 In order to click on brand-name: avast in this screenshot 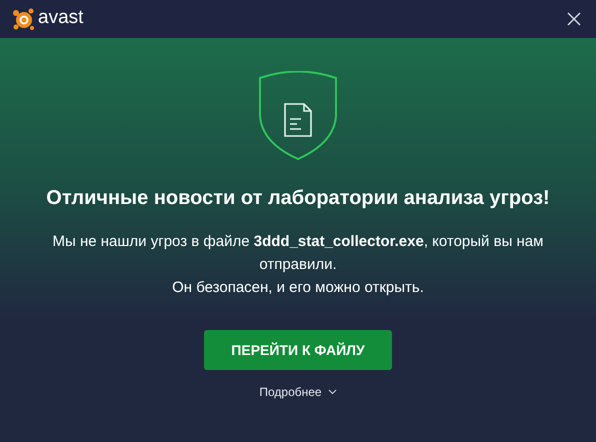, I will do `click(61, 17)`.